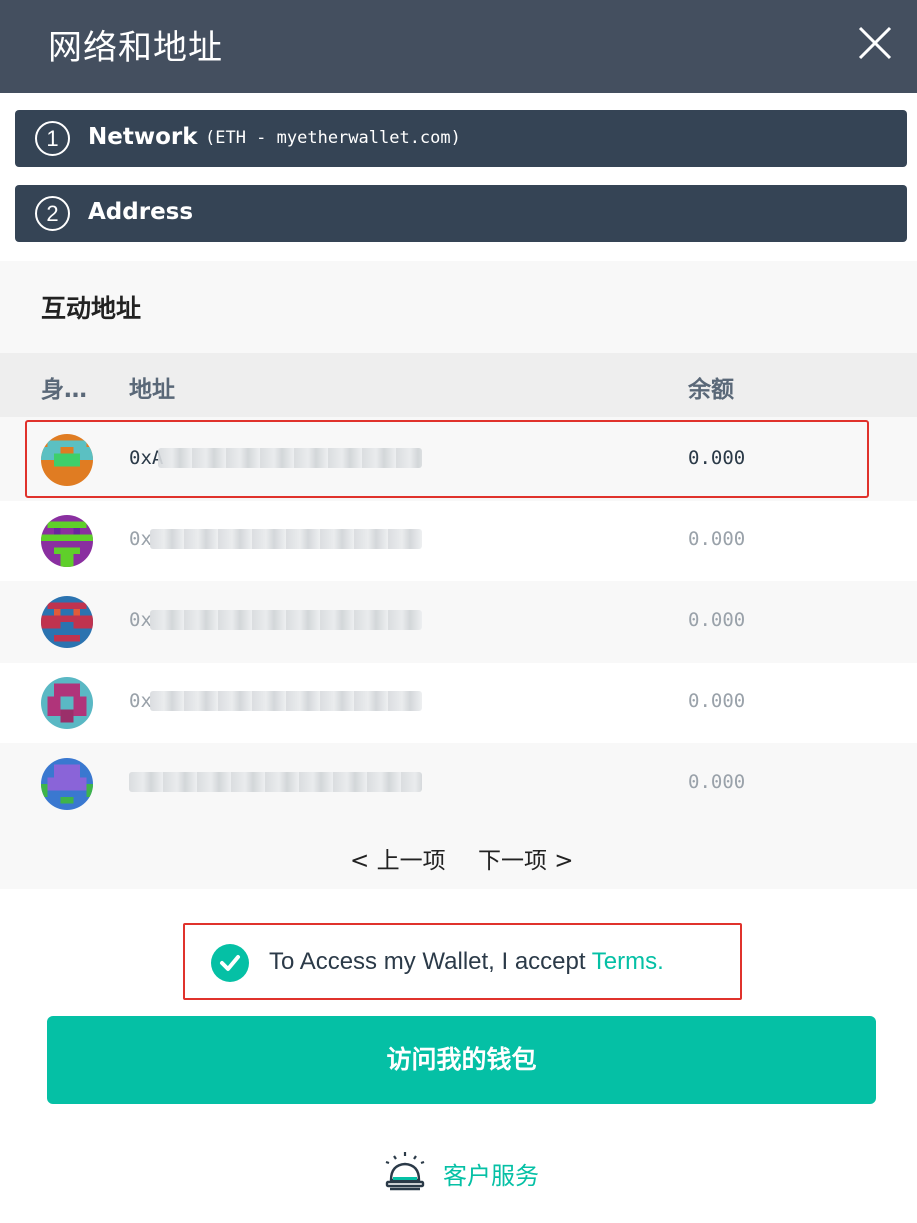  I want to click on step-label: Address, so click(141, 212).